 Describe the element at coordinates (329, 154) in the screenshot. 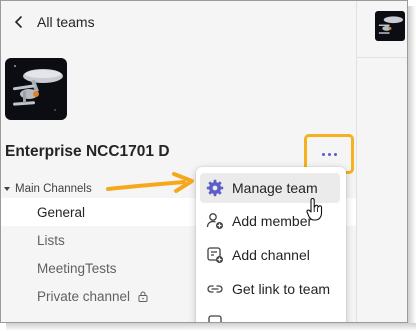

I see `more-options-button` at that location.